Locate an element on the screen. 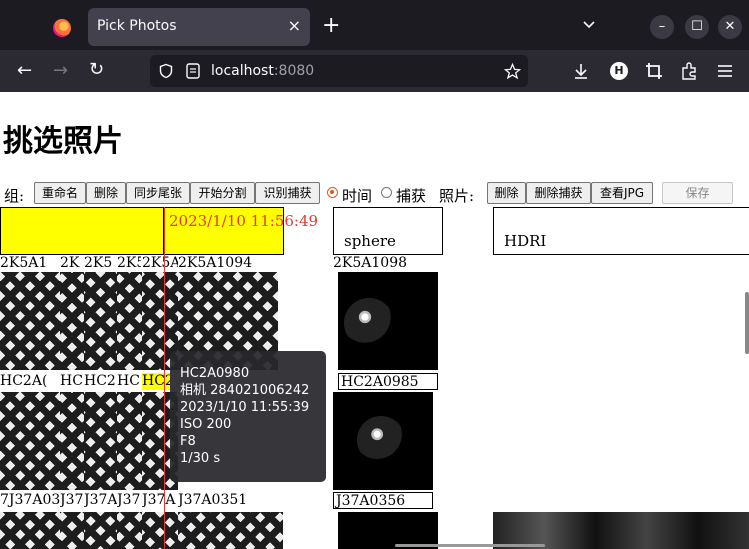  delete-photo-button: 删除 is located at coordinates (506, 193).